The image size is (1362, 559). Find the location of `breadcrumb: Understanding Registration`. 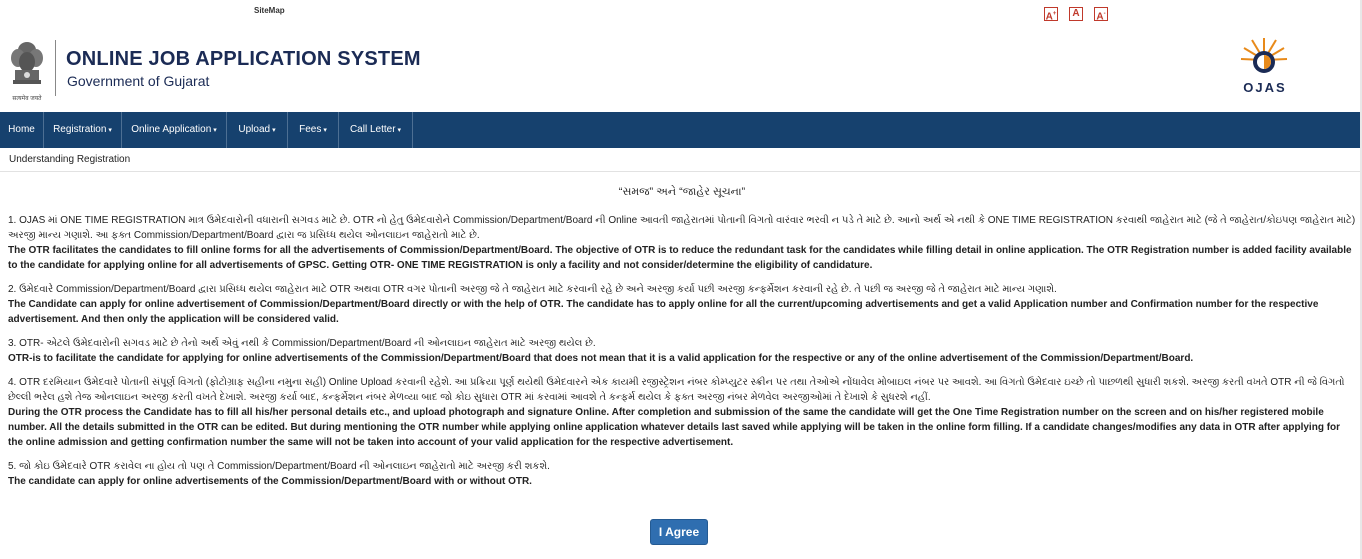

breadcrumb: Understanding Registration is located at coordinates (70, 159).